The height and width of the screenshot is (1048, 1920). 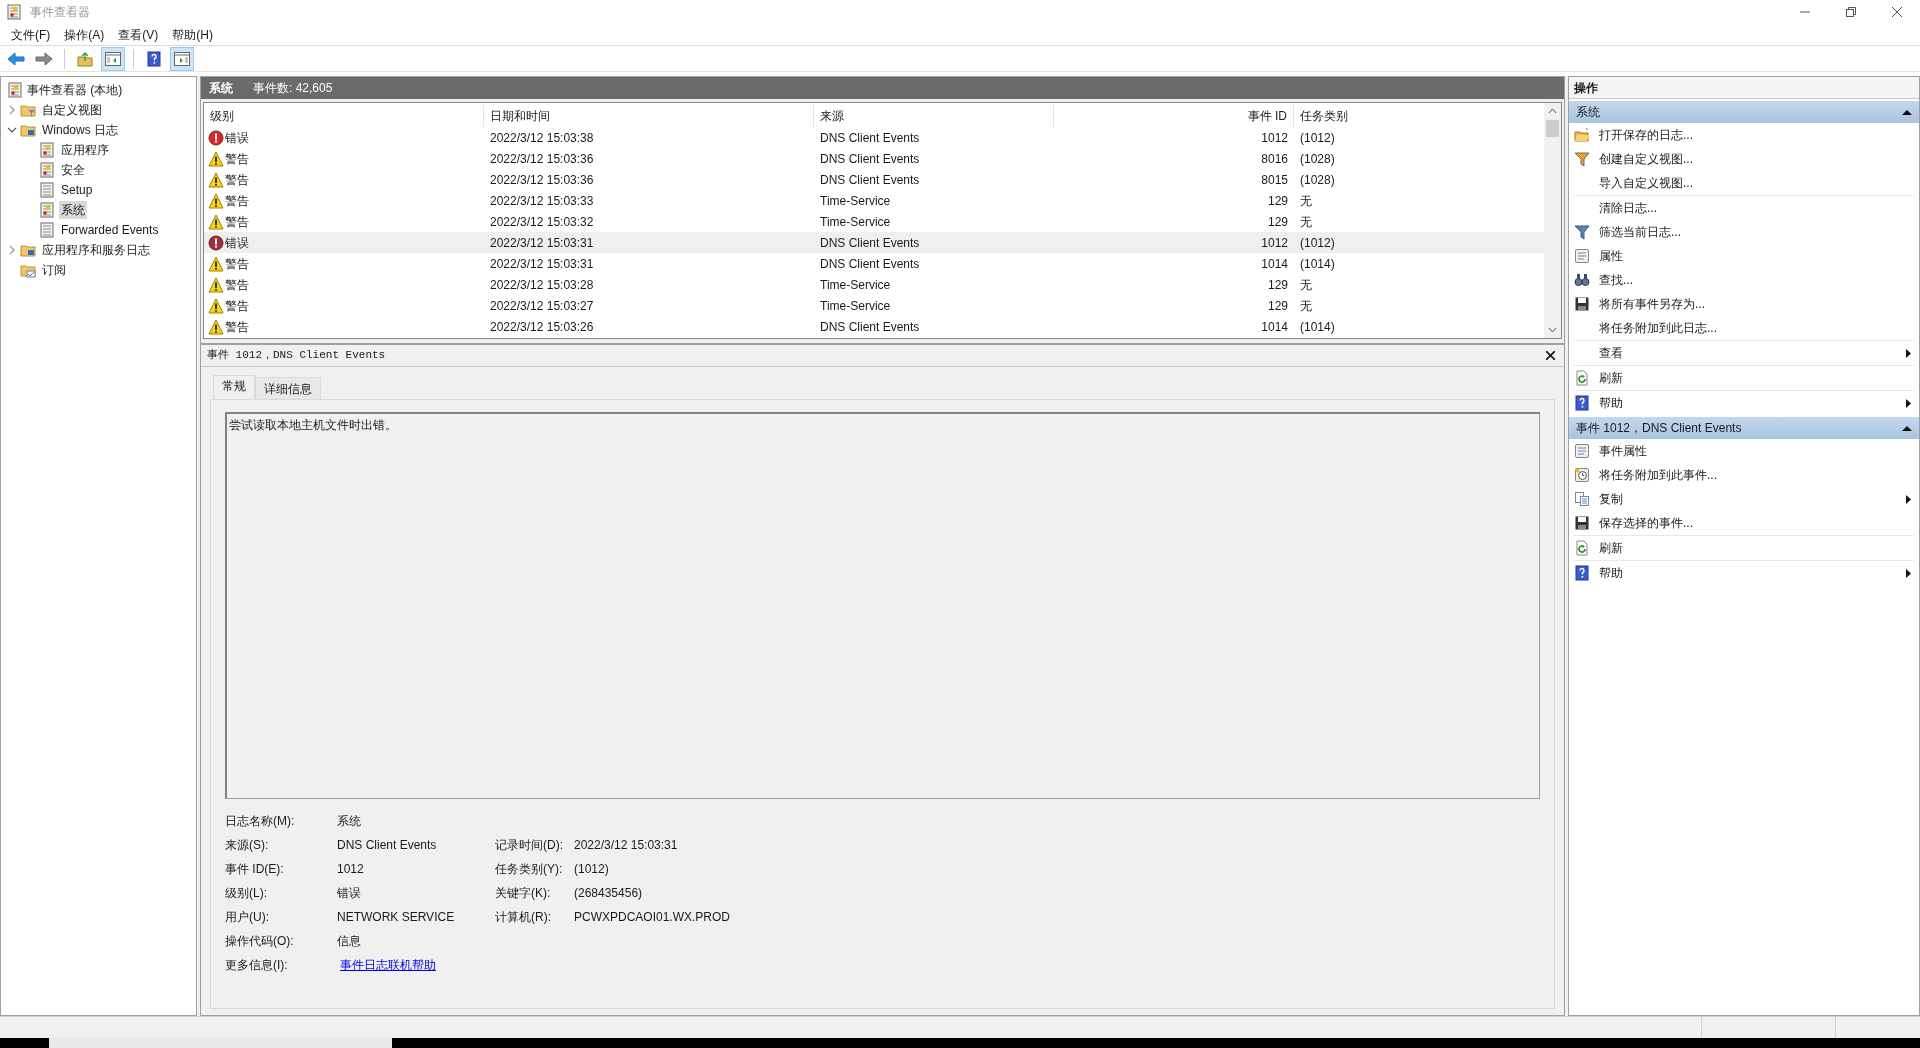 What do you see at coordinates (182, 58) in the screenshot?
I see `show-action-pane-button` at bounding box center [182, 58].